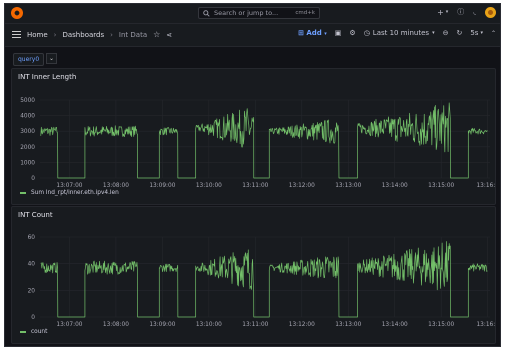 The image size is (507, 351). I want to click on refresh-interval-label: 5s, so click(474, 33).